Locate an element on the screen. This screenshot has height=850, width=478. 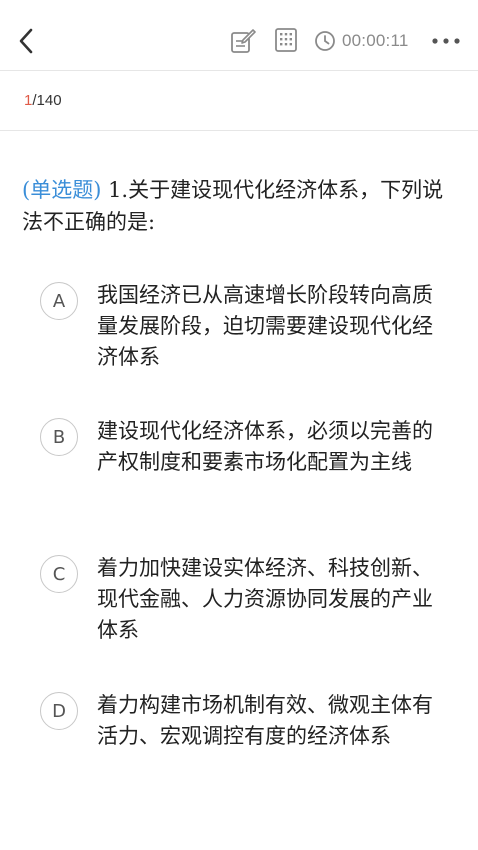
question-stem: (单选题) 1.关于建设现代化经济体系，下列说法不正确的是: is located at coordinates (242, 206).